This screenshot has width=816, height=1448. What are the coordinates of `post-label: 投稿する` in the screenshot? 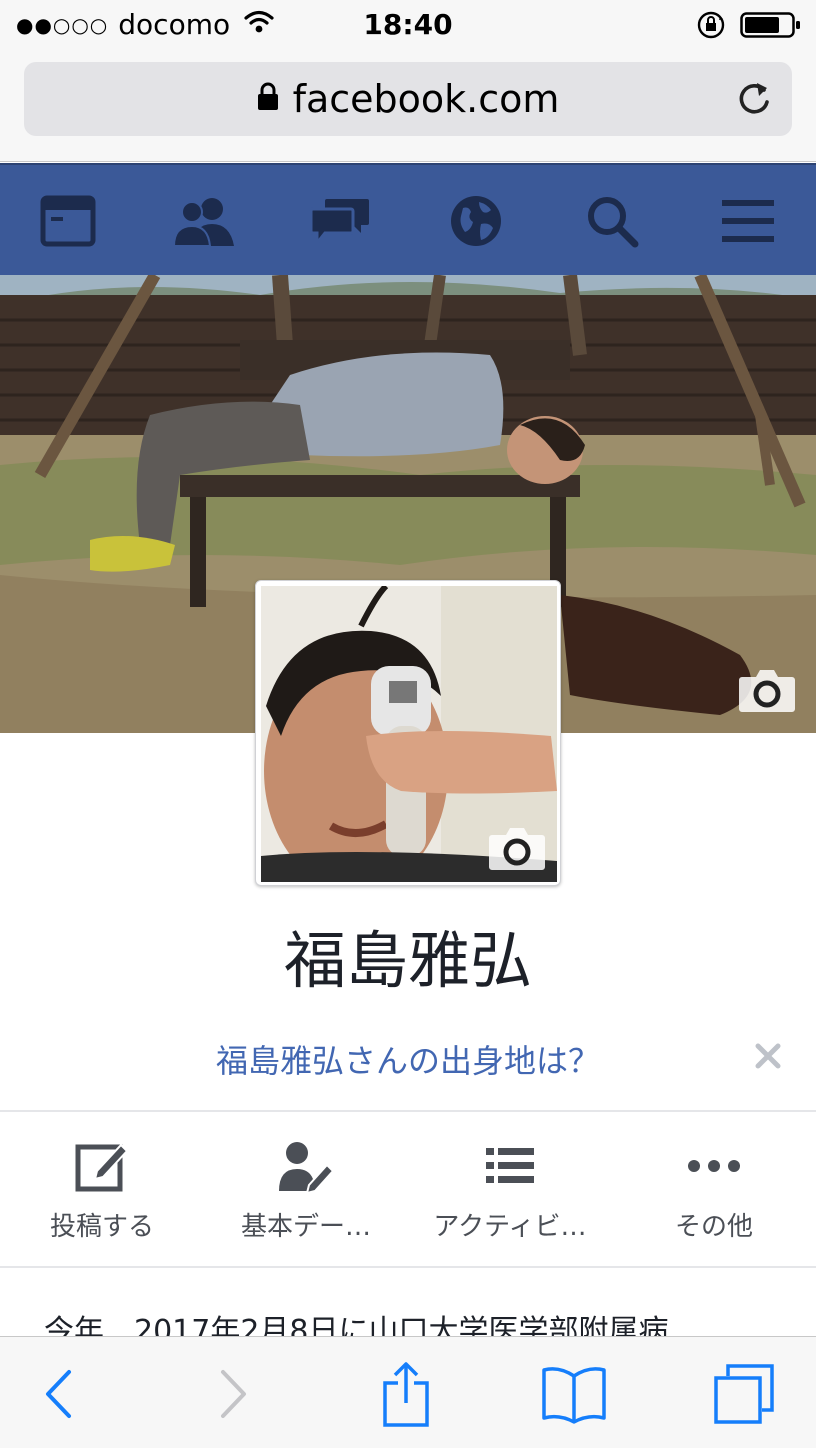 It's located at (101, 1227).